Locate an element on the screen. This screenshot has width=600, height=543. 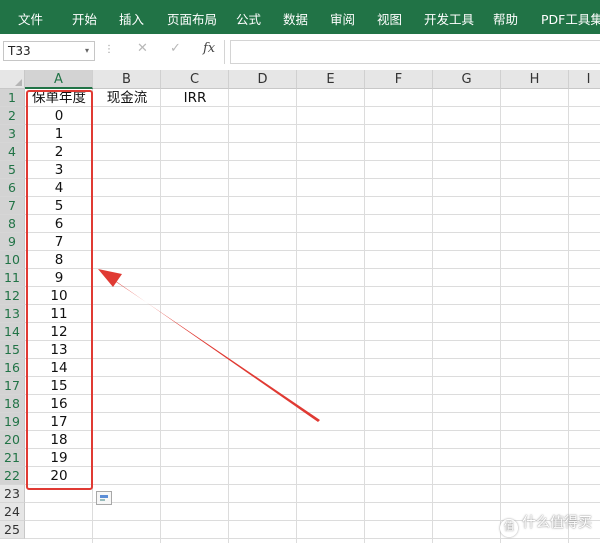
divider is located at coordinates (224, 52).